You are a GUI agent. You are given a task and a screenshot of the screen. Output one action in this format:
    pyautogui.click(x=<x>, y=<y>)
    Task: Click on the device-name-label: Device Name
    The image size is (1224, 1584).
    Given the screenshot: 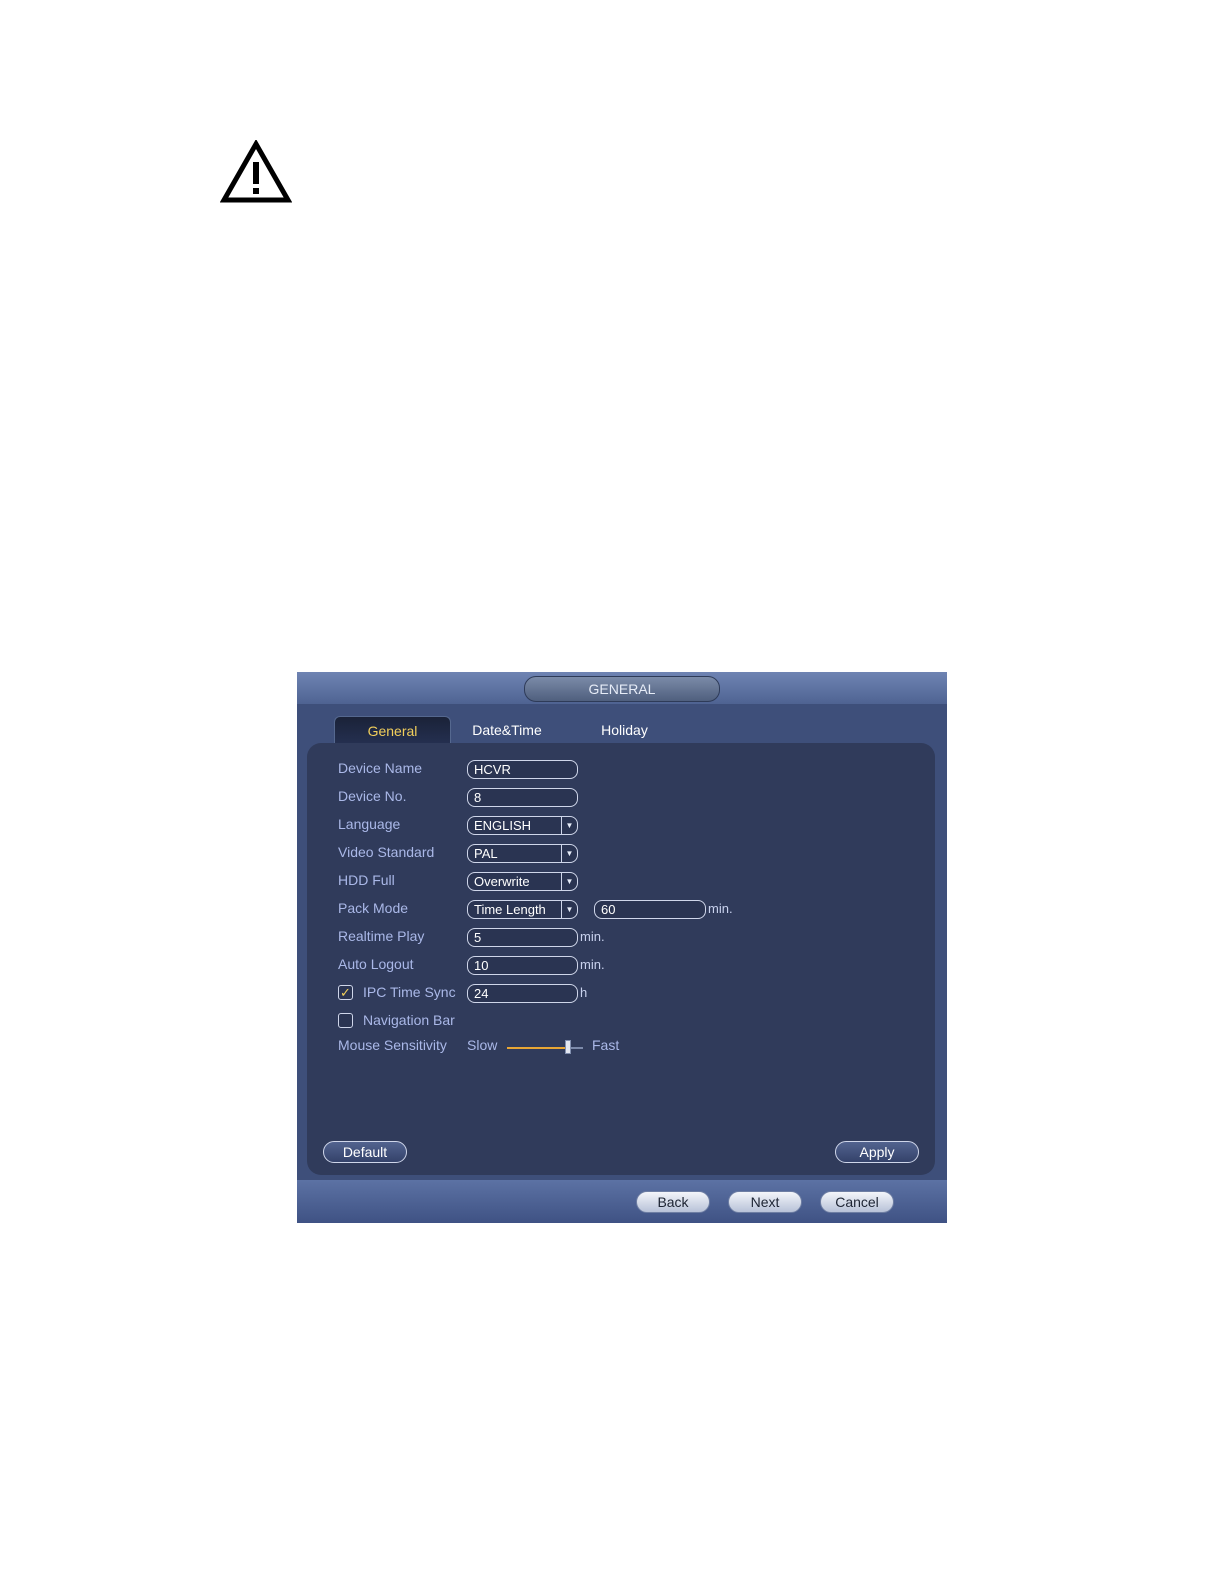 What is the action you would take?
    pyautogui.click(x=380, y=768)
    